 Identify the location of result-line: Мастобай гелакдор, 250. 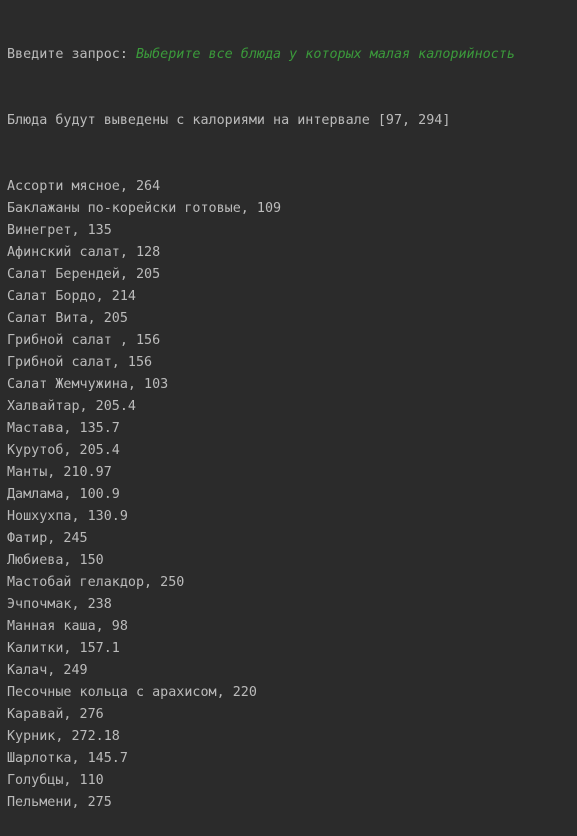
(96, 582).